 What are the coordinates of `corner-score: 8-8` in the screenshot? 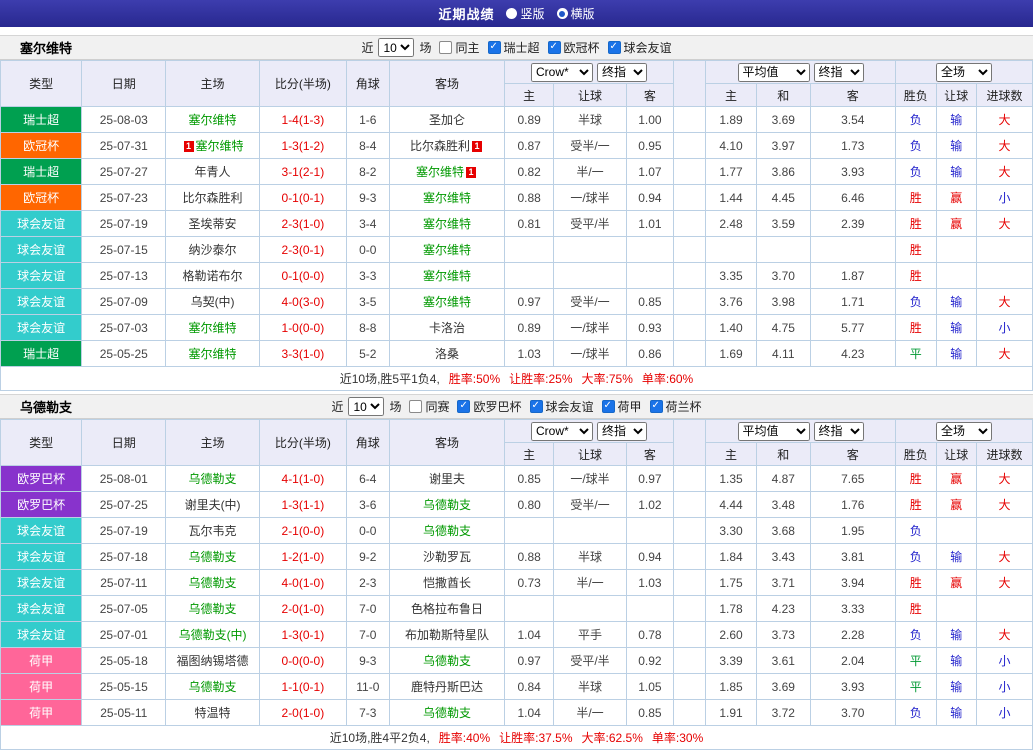 It's located at (368, 327).